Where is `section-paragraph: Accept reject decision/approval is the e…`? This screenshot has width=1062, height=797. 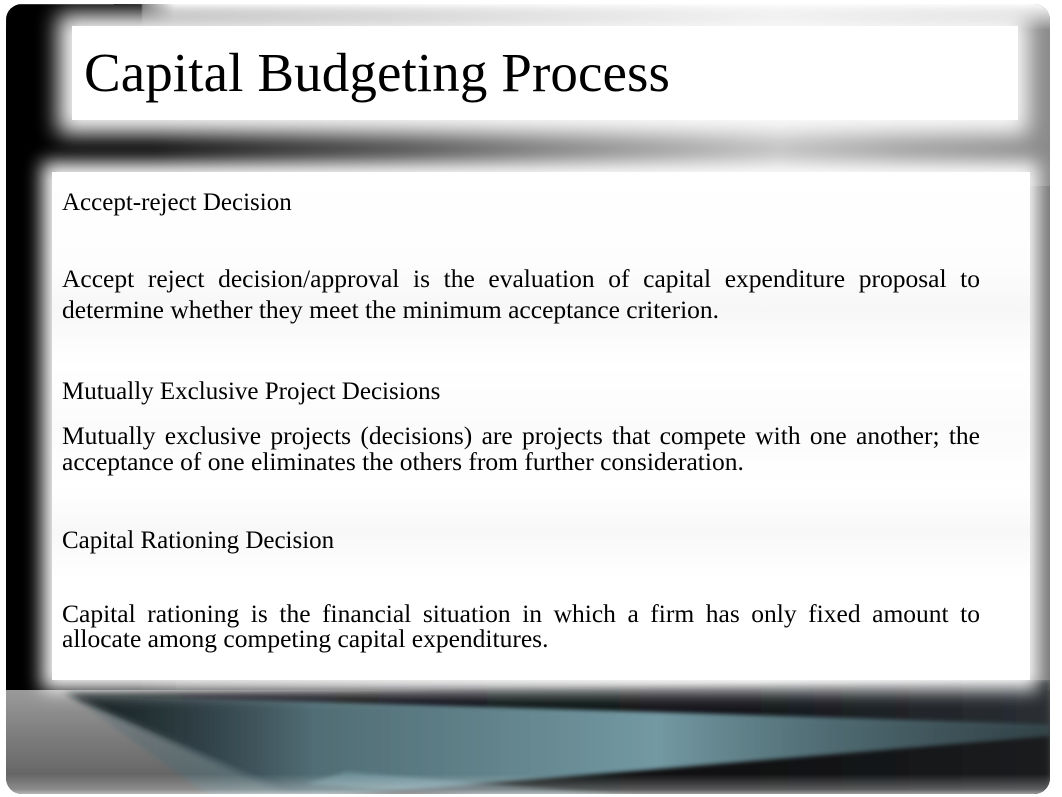 section-paragraph: Accept reject decision/approval is the e… is located at coordinates (521, 293).